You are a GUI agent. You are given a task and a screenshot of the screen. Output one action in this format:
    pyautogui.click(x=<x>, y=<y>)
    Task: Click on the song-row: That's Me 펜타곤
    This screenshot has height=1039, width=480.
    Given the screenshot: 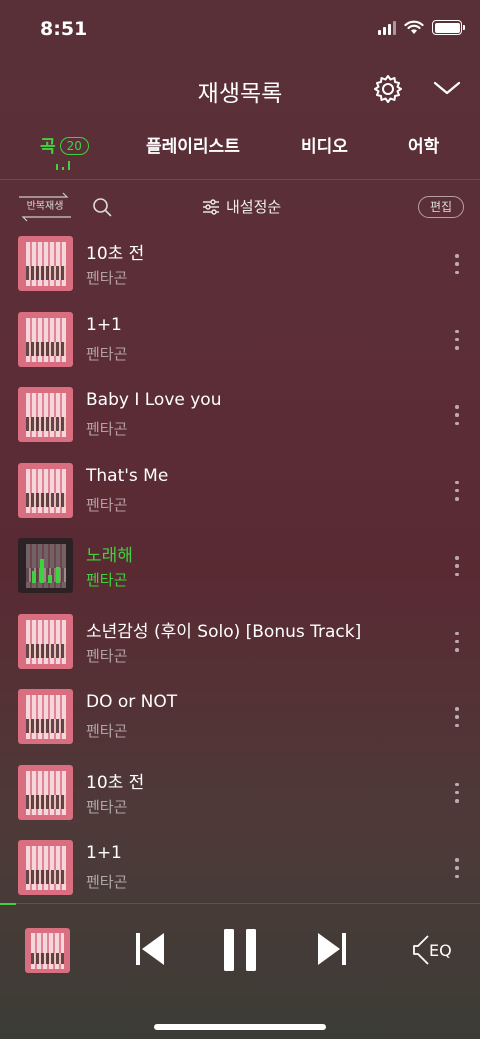 What is the action you would take?
    pyautogui.click(x=240, y=495)
    